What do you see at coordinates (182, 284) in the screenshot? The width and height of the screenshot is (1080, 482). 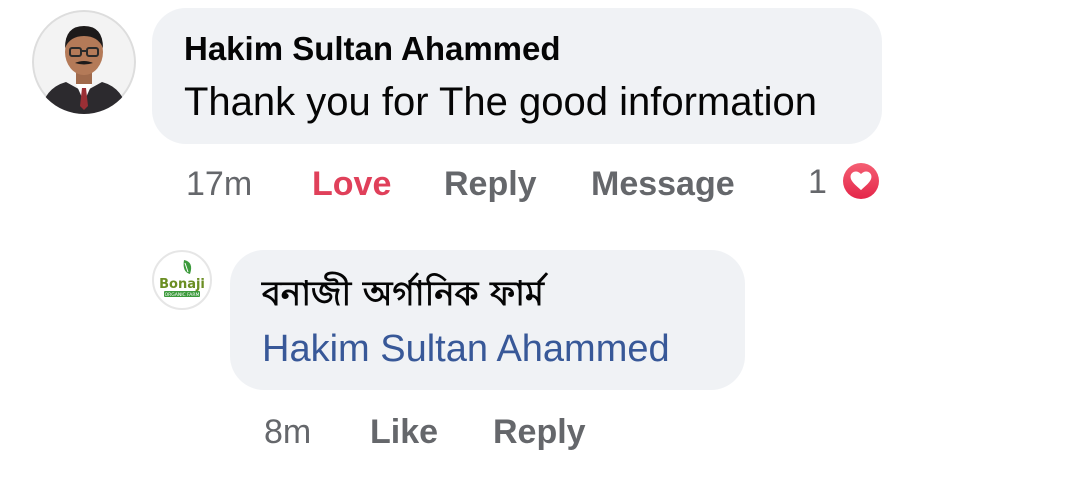 I see `svg-text: Bonaji` at bounding box center [182, 284].